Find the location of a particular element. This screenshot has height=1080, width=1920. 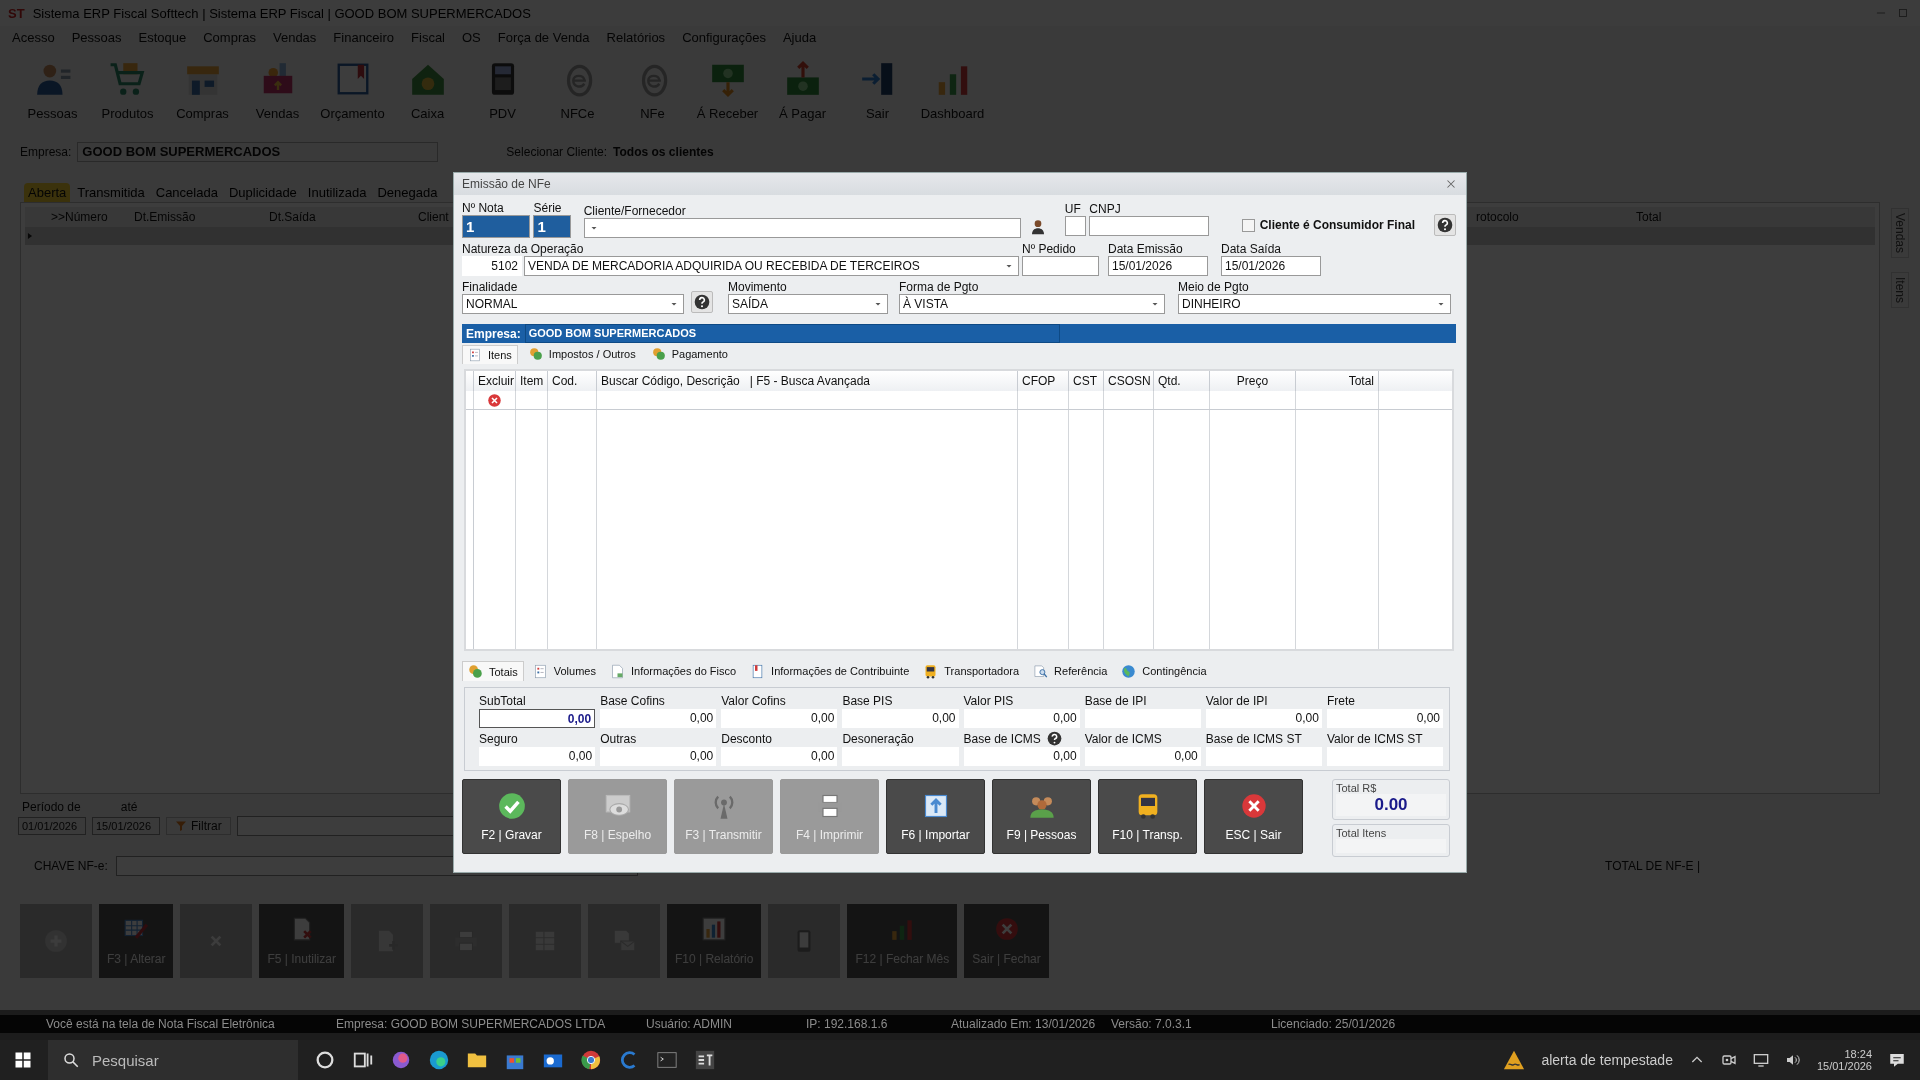

tab: Pagamento is located at coordinates (689, 354).